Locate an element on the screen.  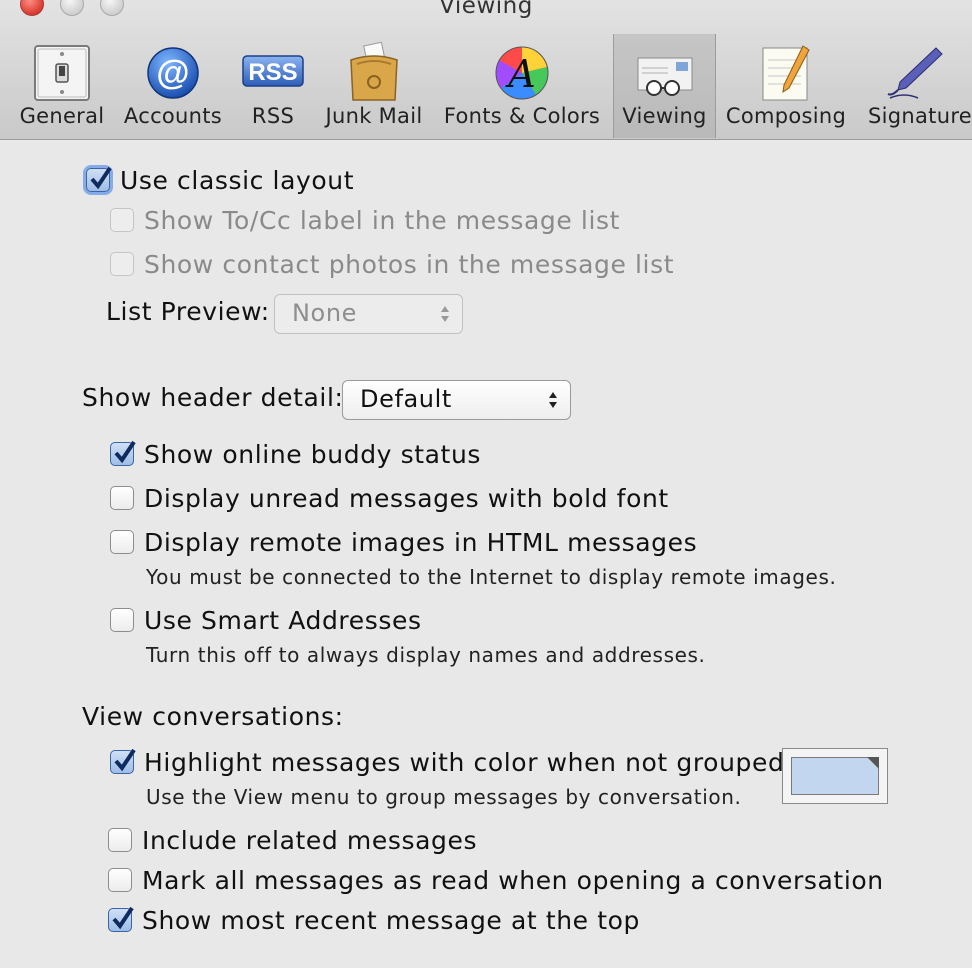
show-tocc-label: Show To/Cc label in the message list is located at coordinates (382, 220).